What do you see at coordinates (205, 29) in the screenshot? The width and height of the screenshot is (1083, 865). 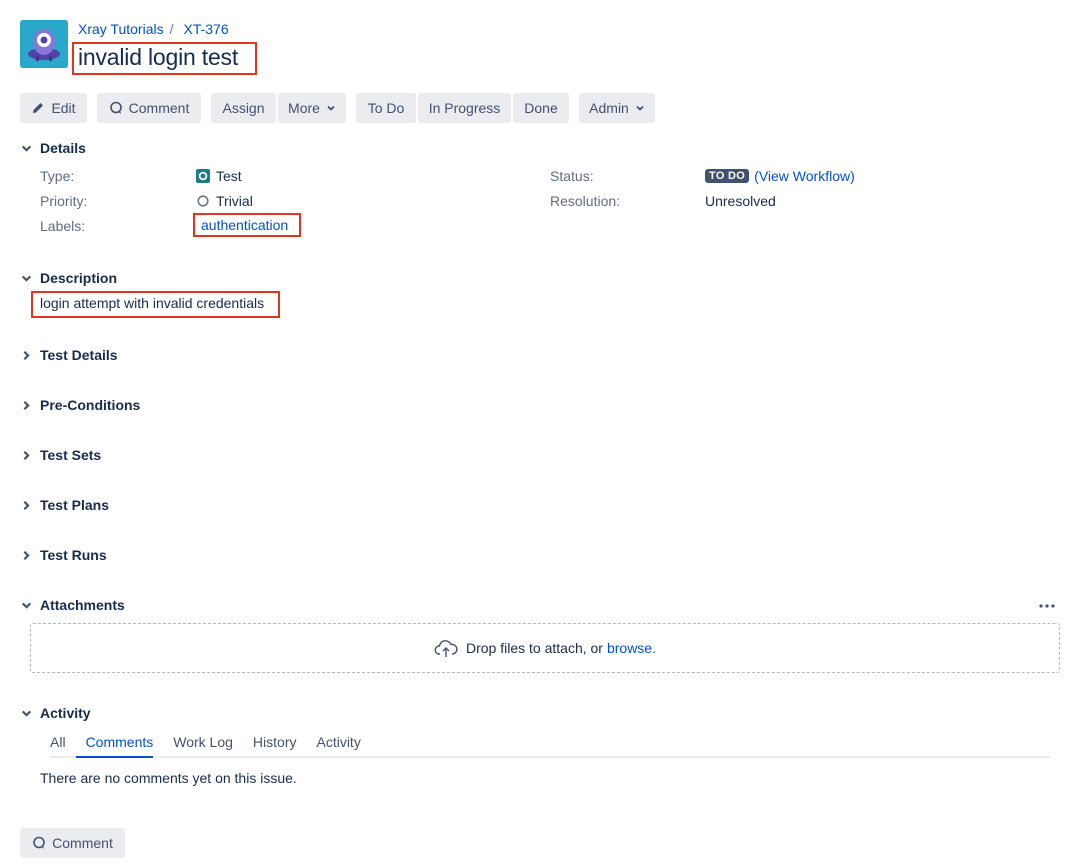 I see `breadcrumb-issue-key-link: XT-376` at bounding box center [205, 29].